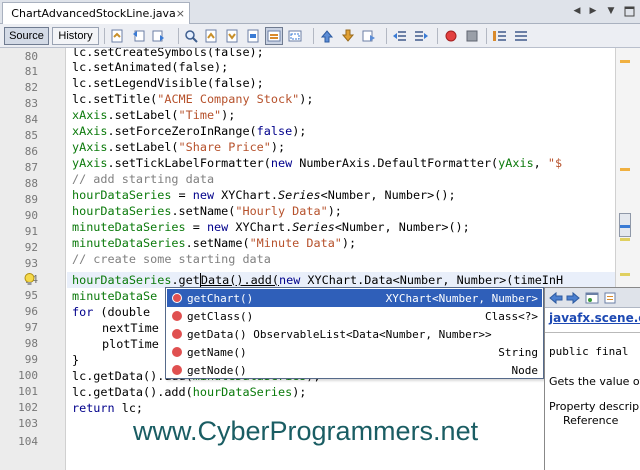 The height and width of the screenshot is (470, 640). I want to click on line-number: 95, so click(31, 295).